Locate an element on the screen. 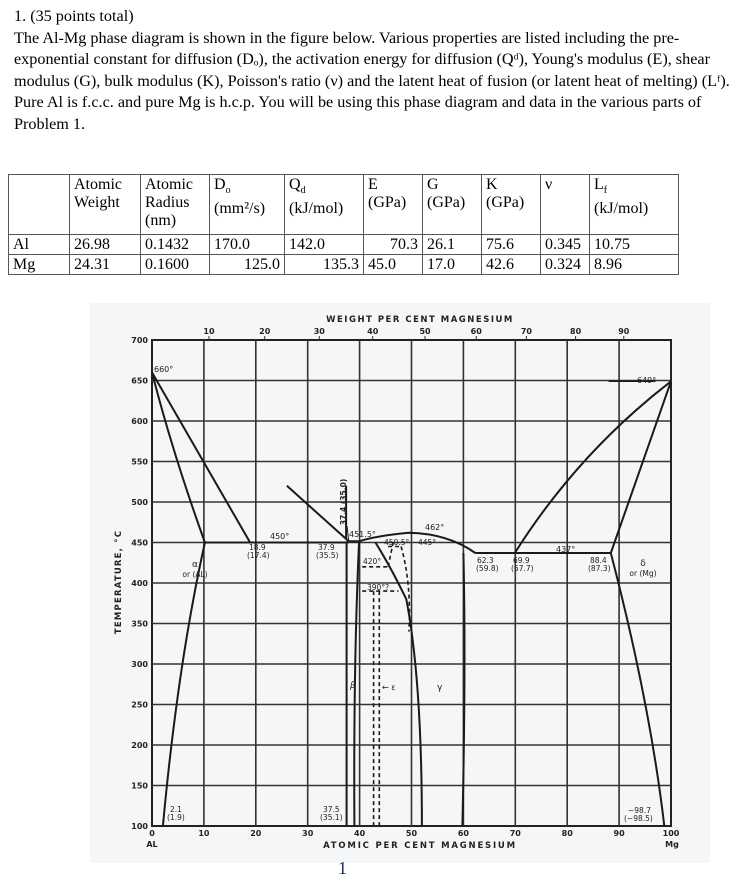 The height and width of the screenshot is (884, 754). top-tick-label: 50 is located at coordinates (425, 331).